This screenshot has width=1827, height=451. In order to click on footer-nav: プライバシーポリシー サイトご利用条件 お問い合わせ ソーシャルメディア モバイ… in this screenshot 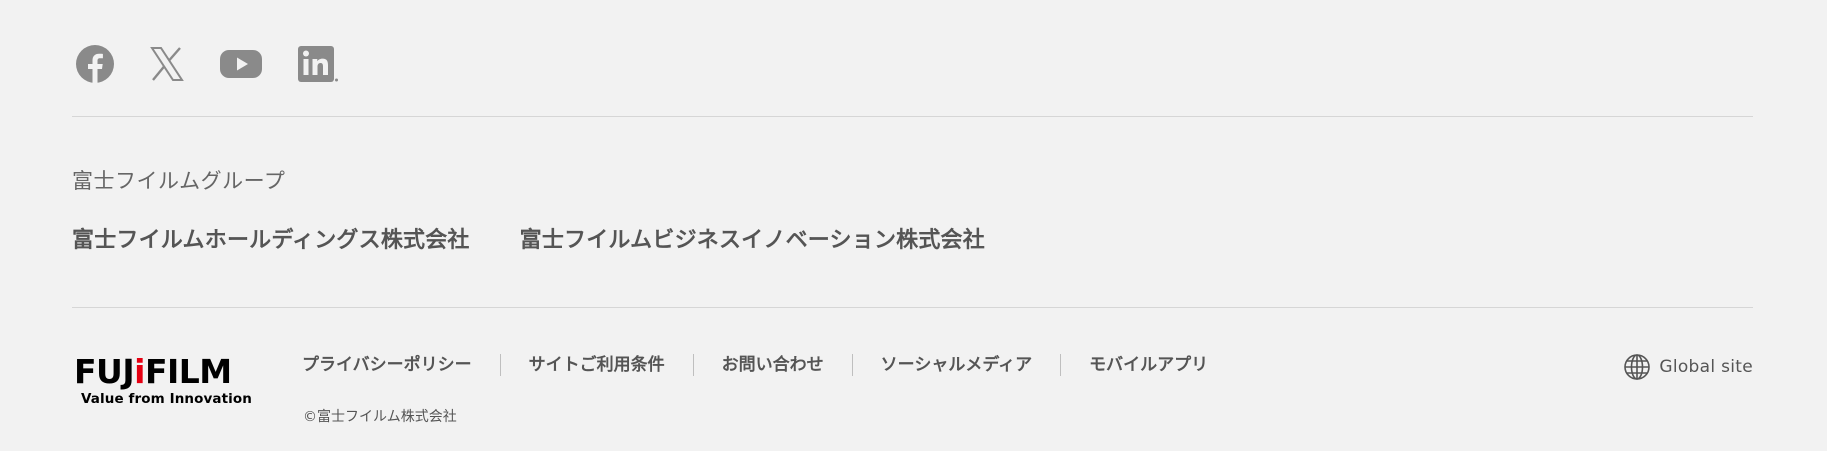, I will do `click(769, 365)`.